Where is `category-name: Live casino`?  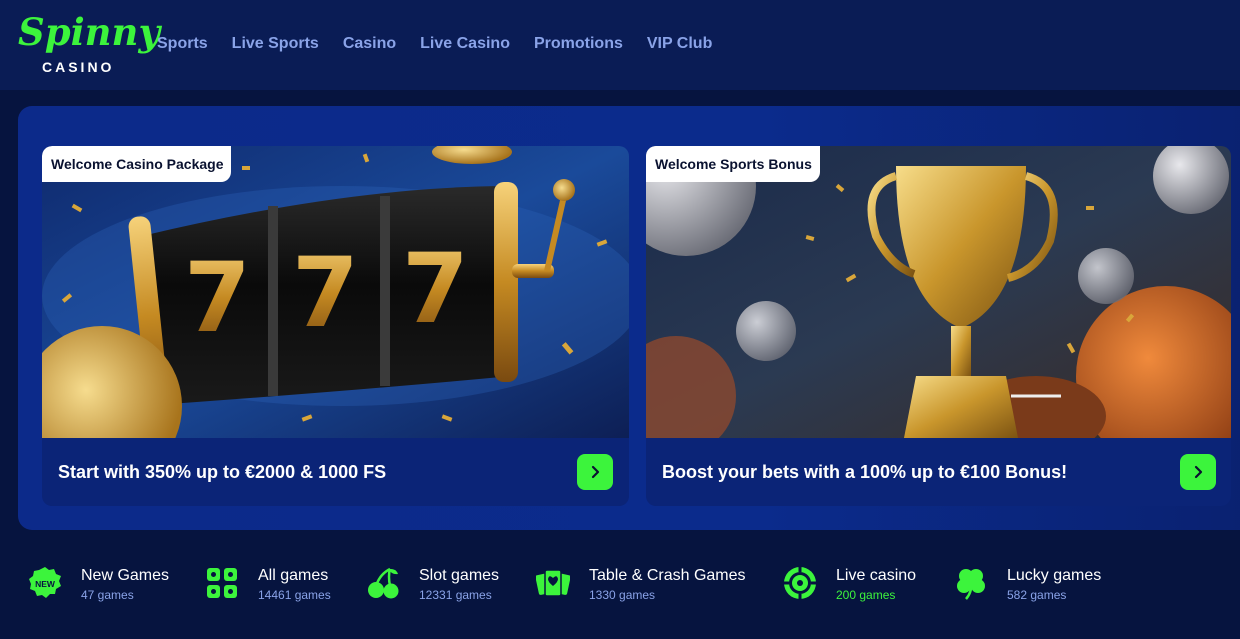
category-name: Live casino is located at coordinates (876, 575).